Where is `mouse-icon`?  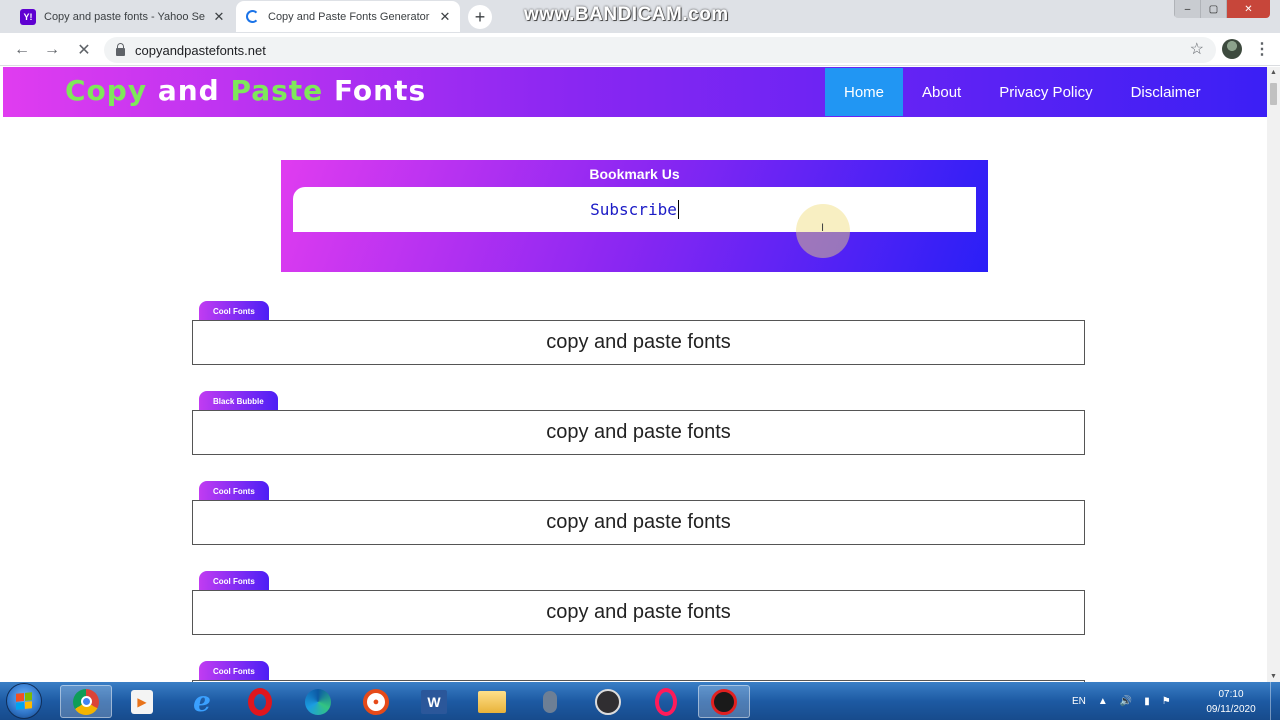 mouse-icon is located at coordinates (550, 701).